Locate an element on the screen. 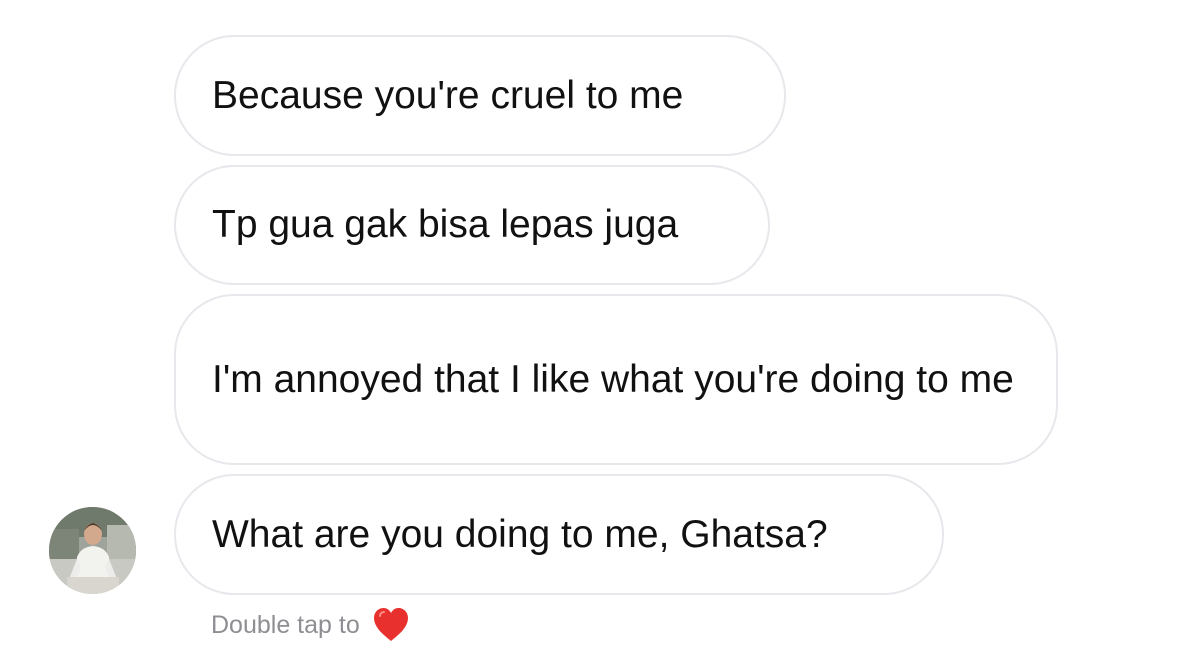  message-bubble: Because you're cruel to me is located at coordinates (480, 95).